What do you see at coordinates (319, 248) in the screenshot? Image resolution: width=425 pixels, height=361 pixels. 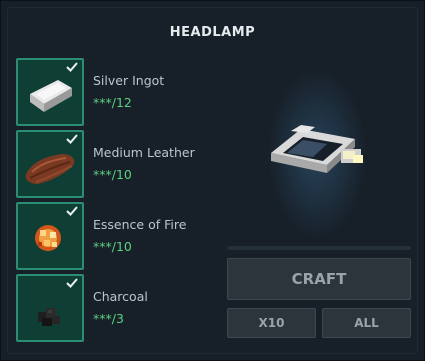 I see `divider` at bounding box center [319, 248].